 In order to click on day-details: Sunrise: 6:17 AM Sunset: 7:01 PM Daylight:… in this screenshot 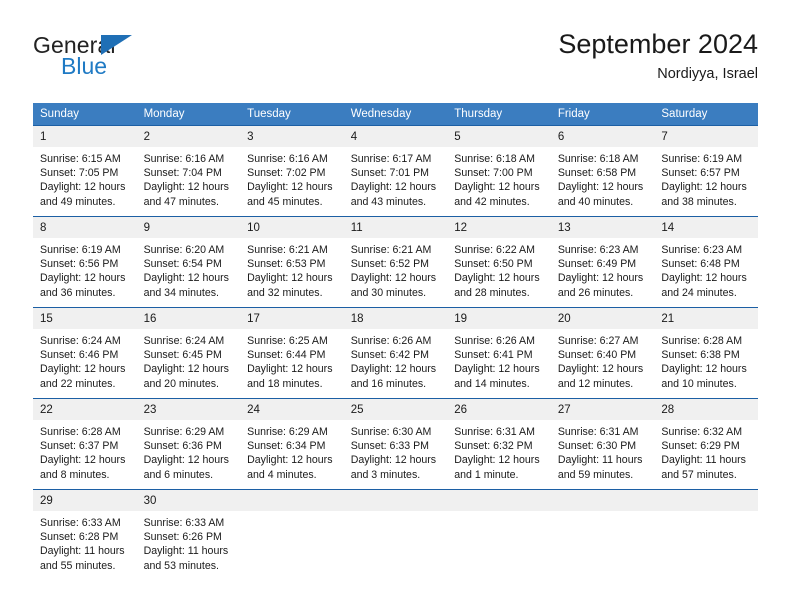, I will do `click(396, 178)`.